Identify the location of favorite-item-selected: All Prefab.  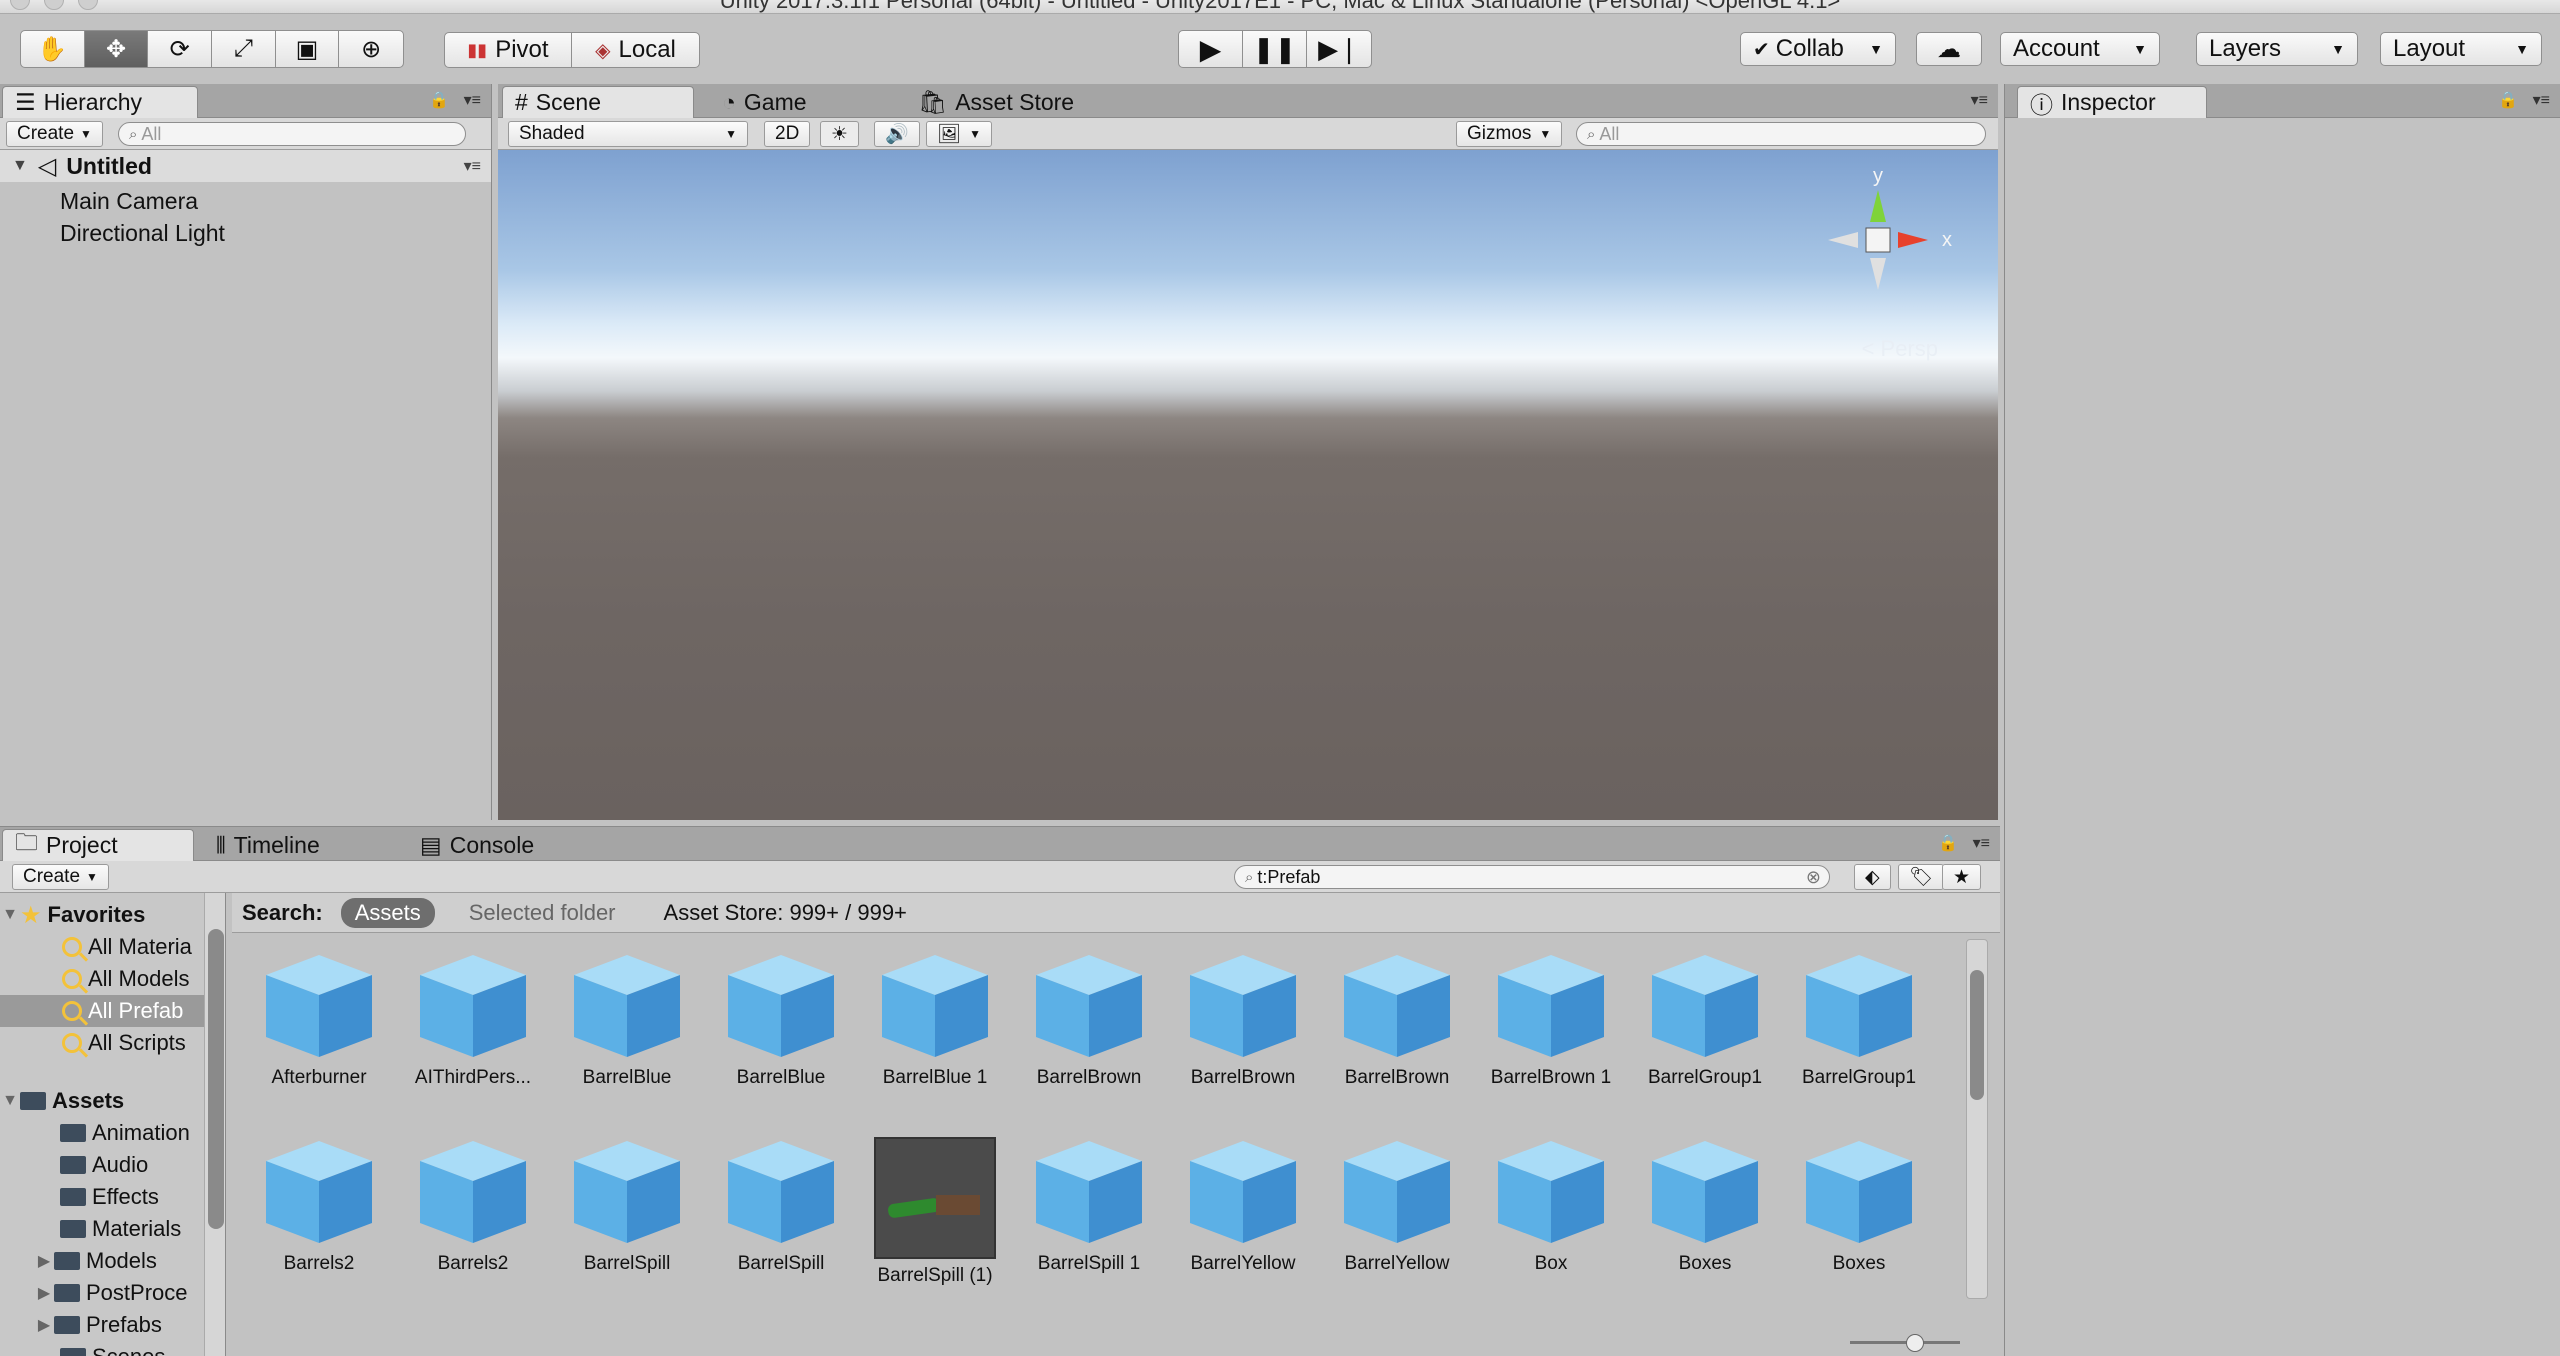
(102, 1011).